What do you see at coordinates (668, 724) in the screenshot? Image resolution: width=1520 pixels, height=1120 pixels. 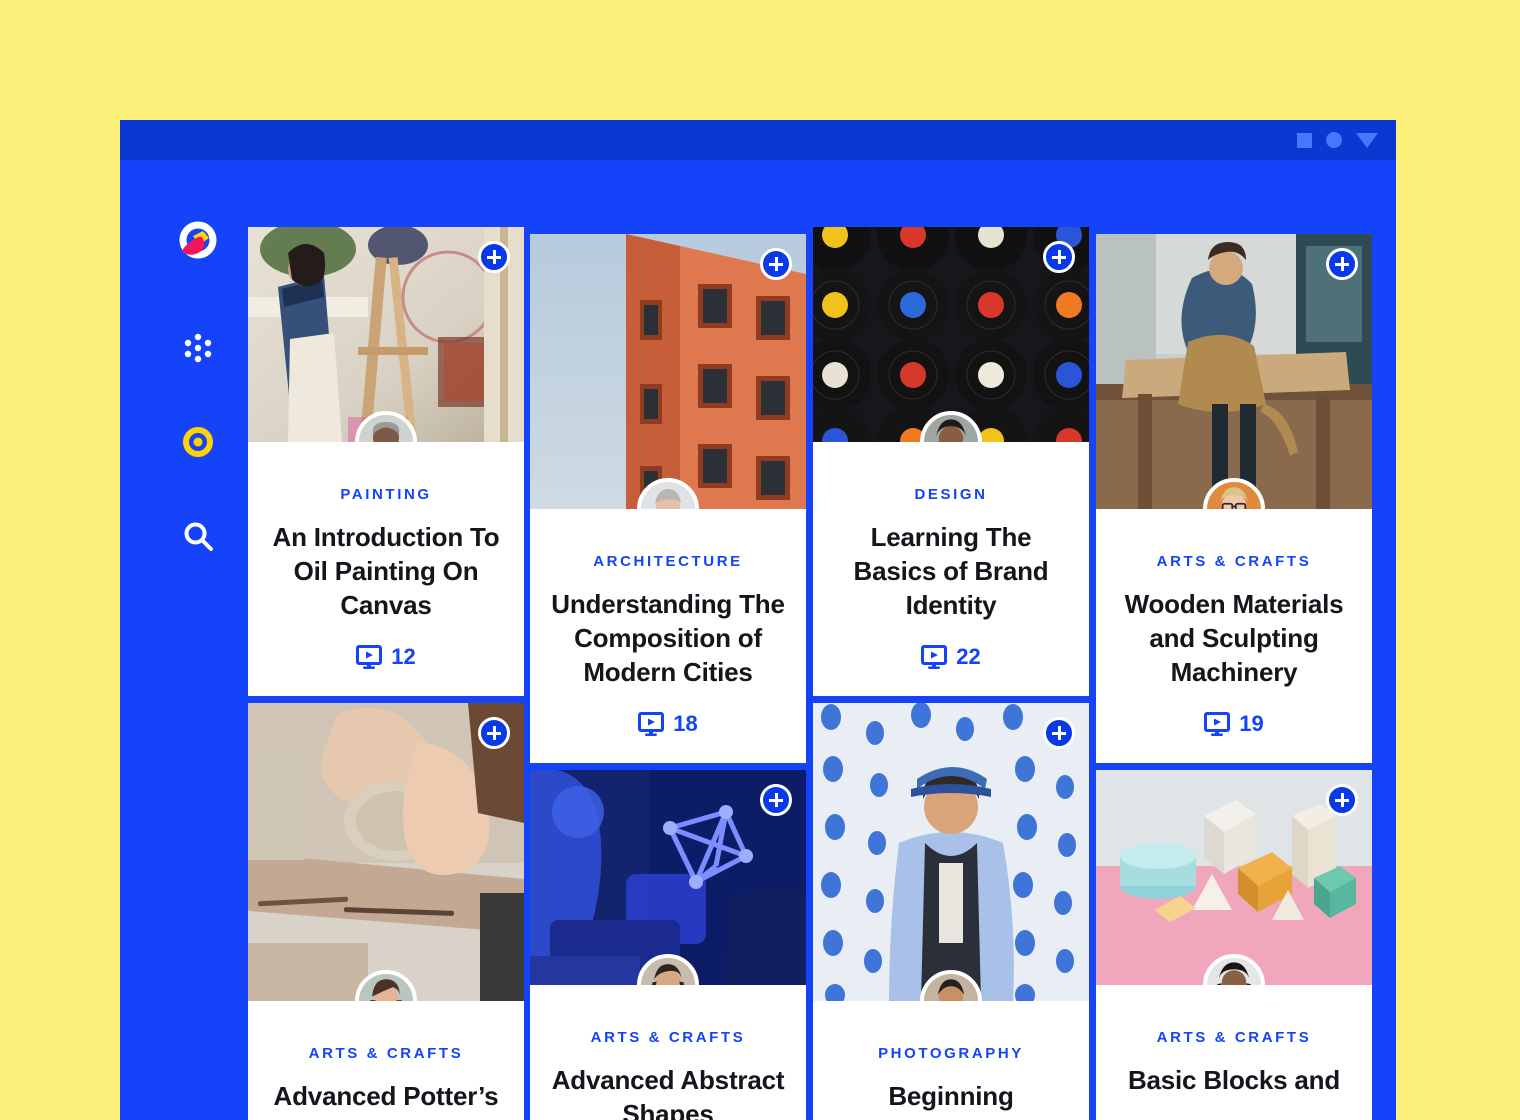 I see `card-lesson-count: 18` at bounding box center [668, 724].